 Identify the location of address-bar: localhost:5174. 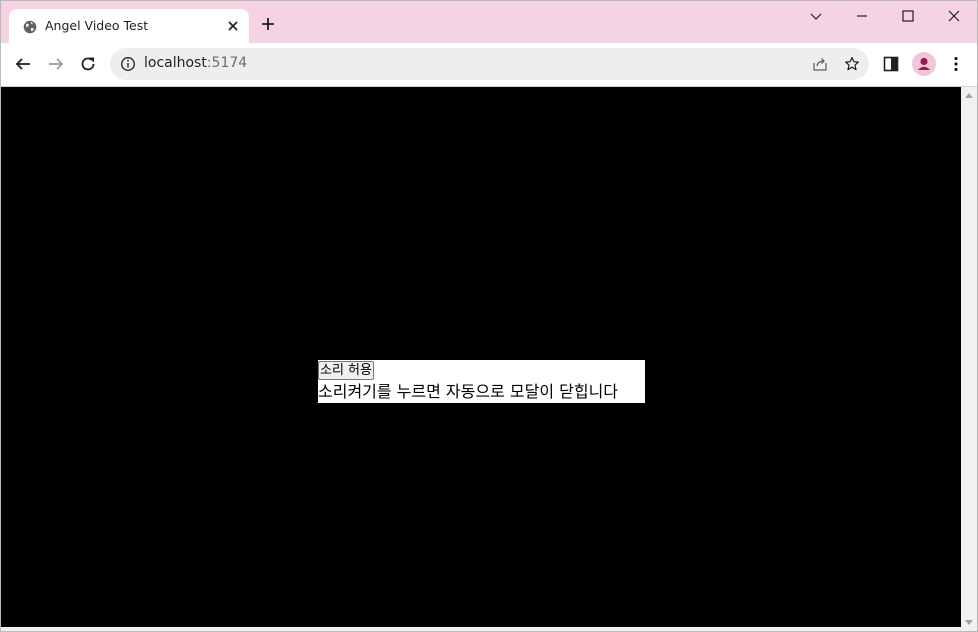
(489, 64).